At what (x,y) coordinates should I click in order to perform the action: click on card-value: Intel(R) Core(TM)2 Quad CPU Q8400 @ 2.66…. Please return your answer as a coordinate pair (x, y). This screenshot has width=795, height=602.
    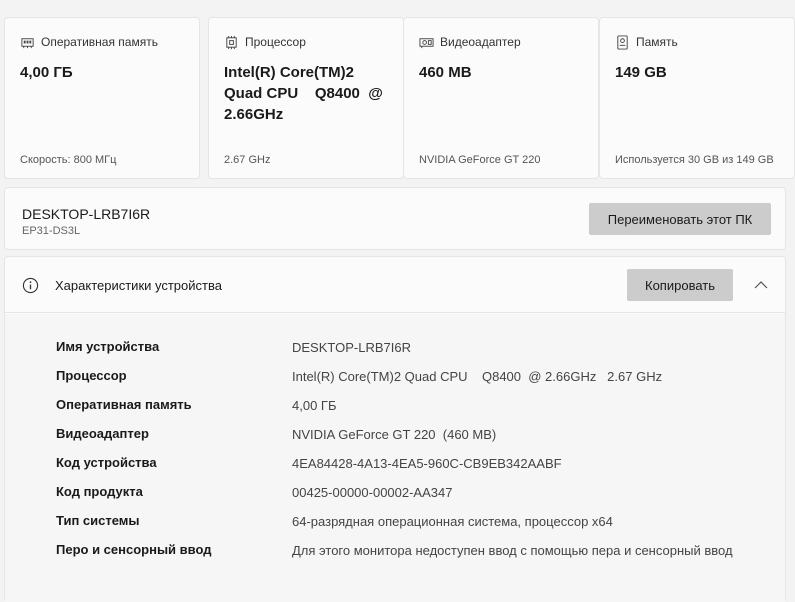
    Looking at the image, I should click on (306, 93).